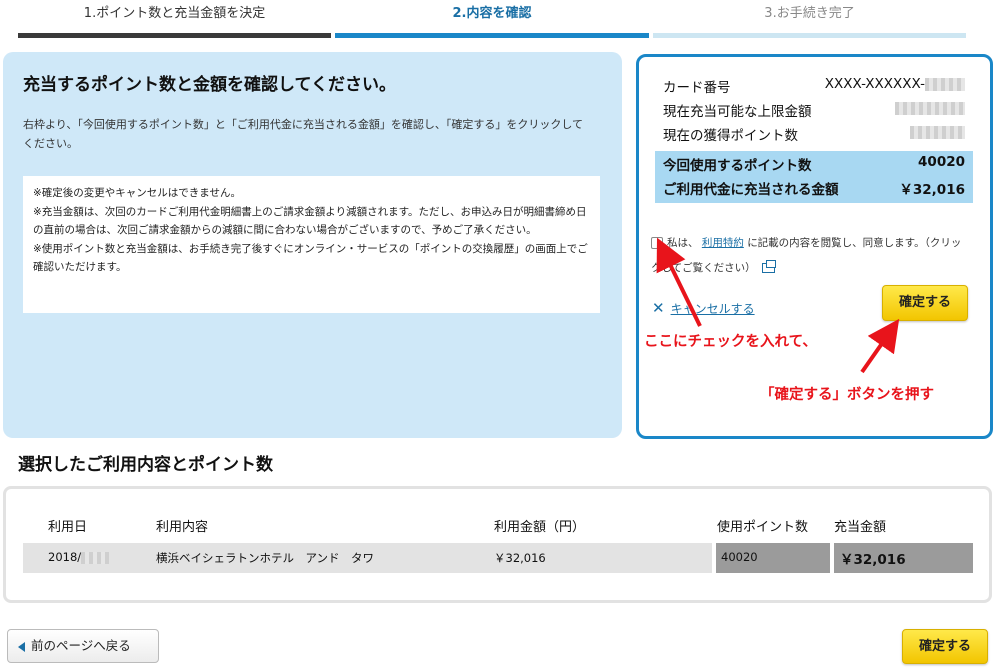  Describe the element at coordinates (925, 303) in the screenshot. I see `confirm-button: 確定する` at that location.